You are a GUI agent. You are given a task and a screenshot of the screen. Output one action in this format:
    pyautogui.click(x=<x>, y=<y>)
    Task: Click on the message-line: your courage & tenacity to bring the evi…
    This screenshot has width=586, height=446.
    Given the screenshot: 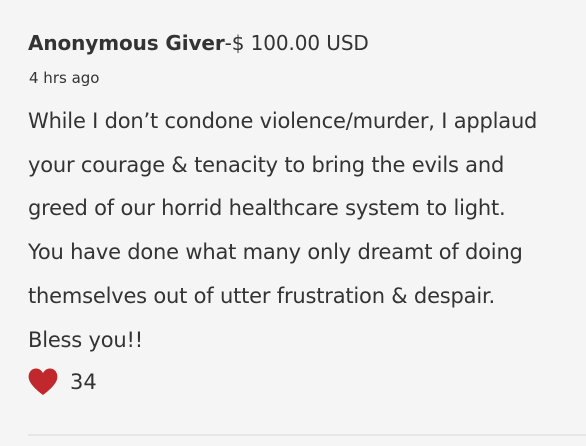 What is the action you would take?
    pyautogui.click(x=266, y=164)
    